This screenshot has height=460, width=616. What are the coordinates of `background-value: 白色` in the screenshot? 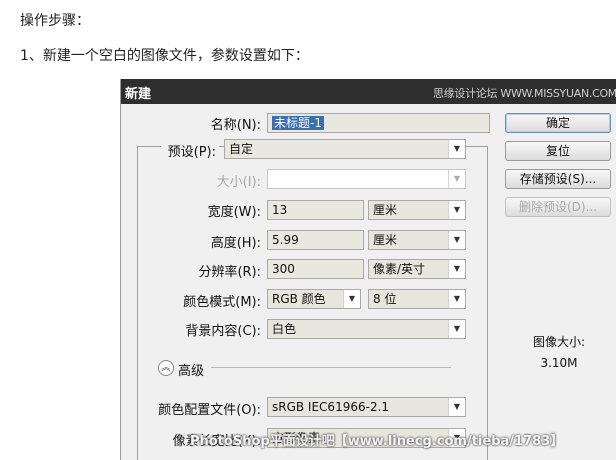 It's located at (284, 329).